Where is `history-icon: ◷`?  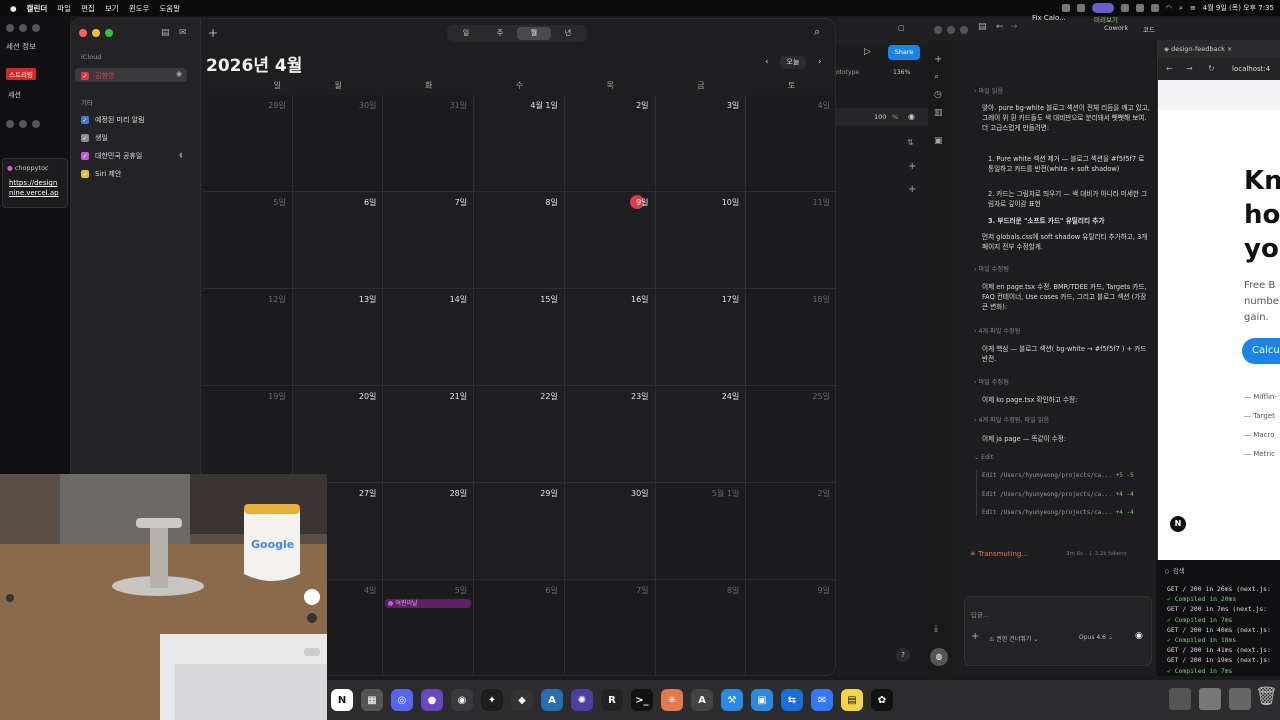
history-icon: ◷ is located at coordinates (938, 95).